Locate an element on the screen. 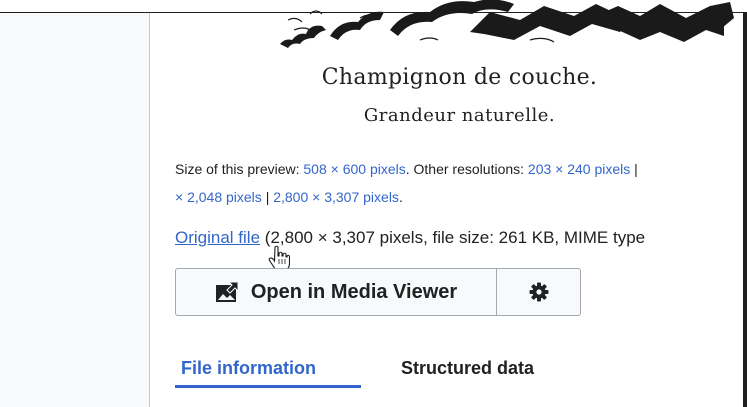 The width and height of the screenshot is (747, 407). resolution-link-2800: 2,800 × 3,307 pixels is located at coordinates (336, 197).